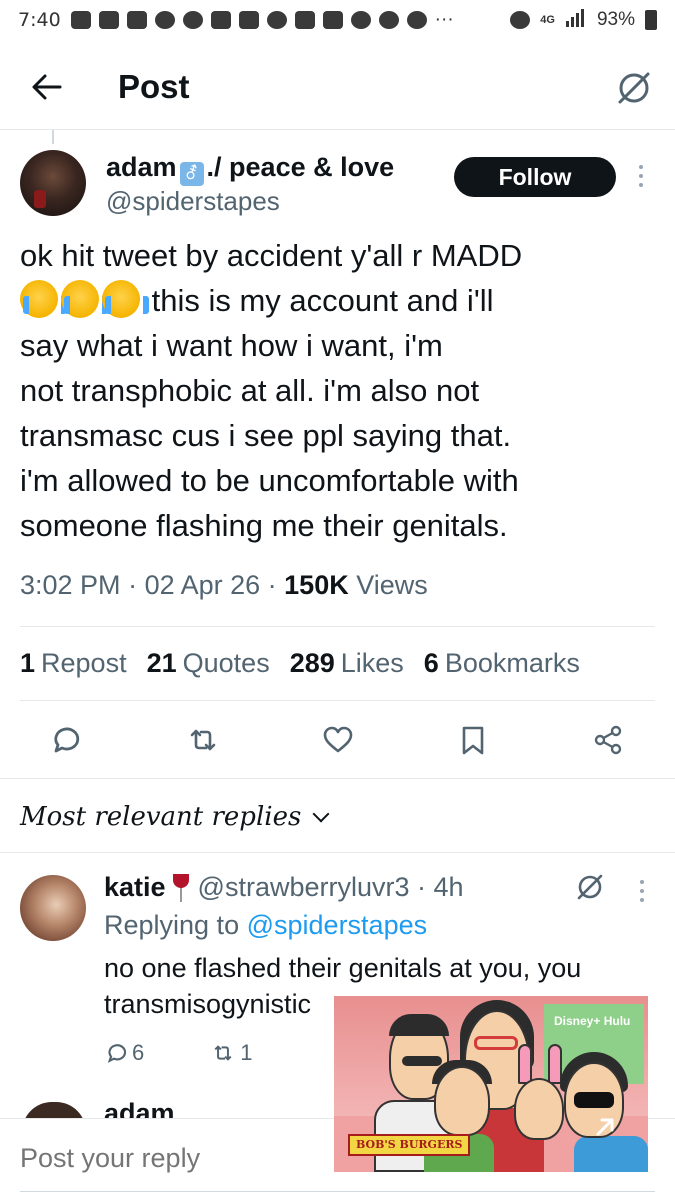  Describe the element at coordinates (231, 345) in the screenshot. I see `tweet-line: say what i want how i want, i'm` at that location.